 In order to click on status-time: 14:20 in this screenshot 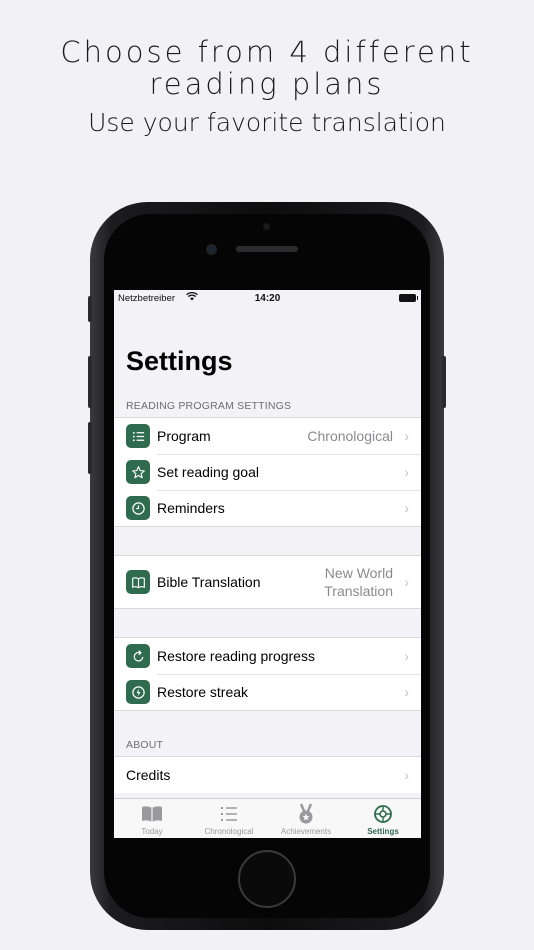, I will do `click(267, 298)`.